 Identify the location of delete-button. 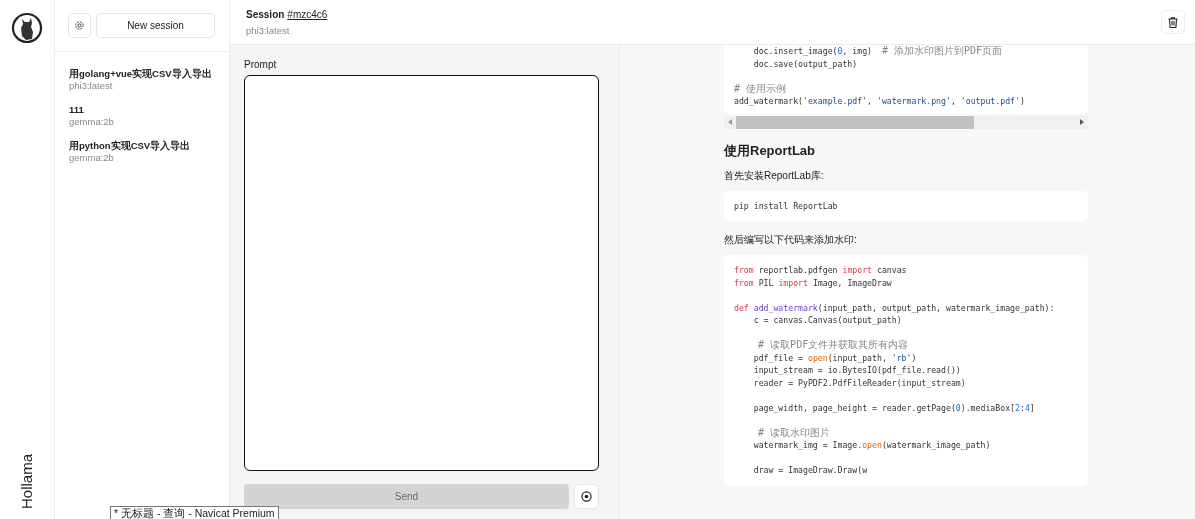
(1173, 22).